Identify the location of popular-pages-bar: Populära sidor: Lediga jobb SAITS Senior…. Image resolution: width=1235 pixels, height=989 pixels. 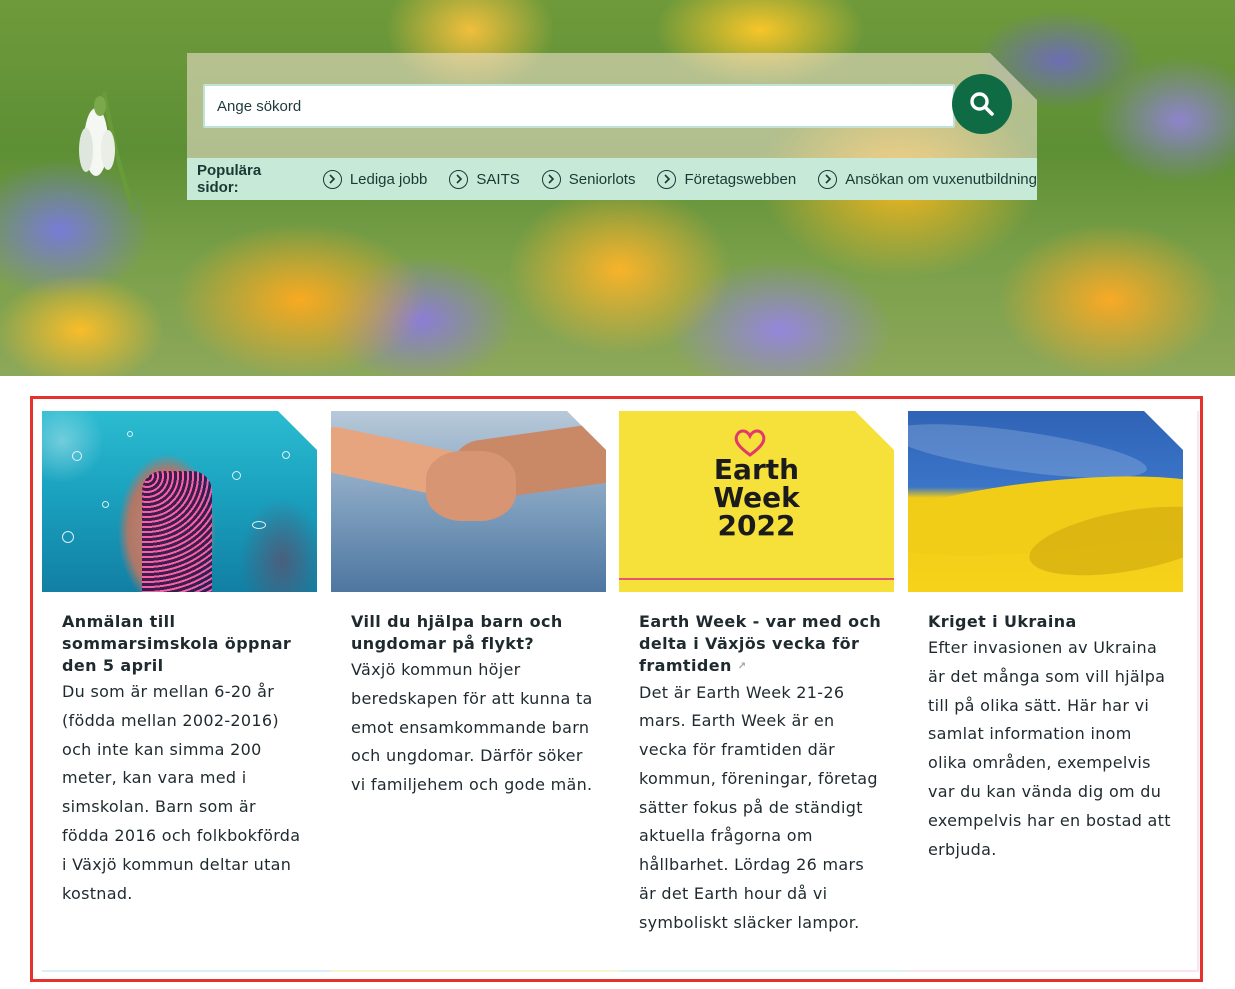
(612, 179).